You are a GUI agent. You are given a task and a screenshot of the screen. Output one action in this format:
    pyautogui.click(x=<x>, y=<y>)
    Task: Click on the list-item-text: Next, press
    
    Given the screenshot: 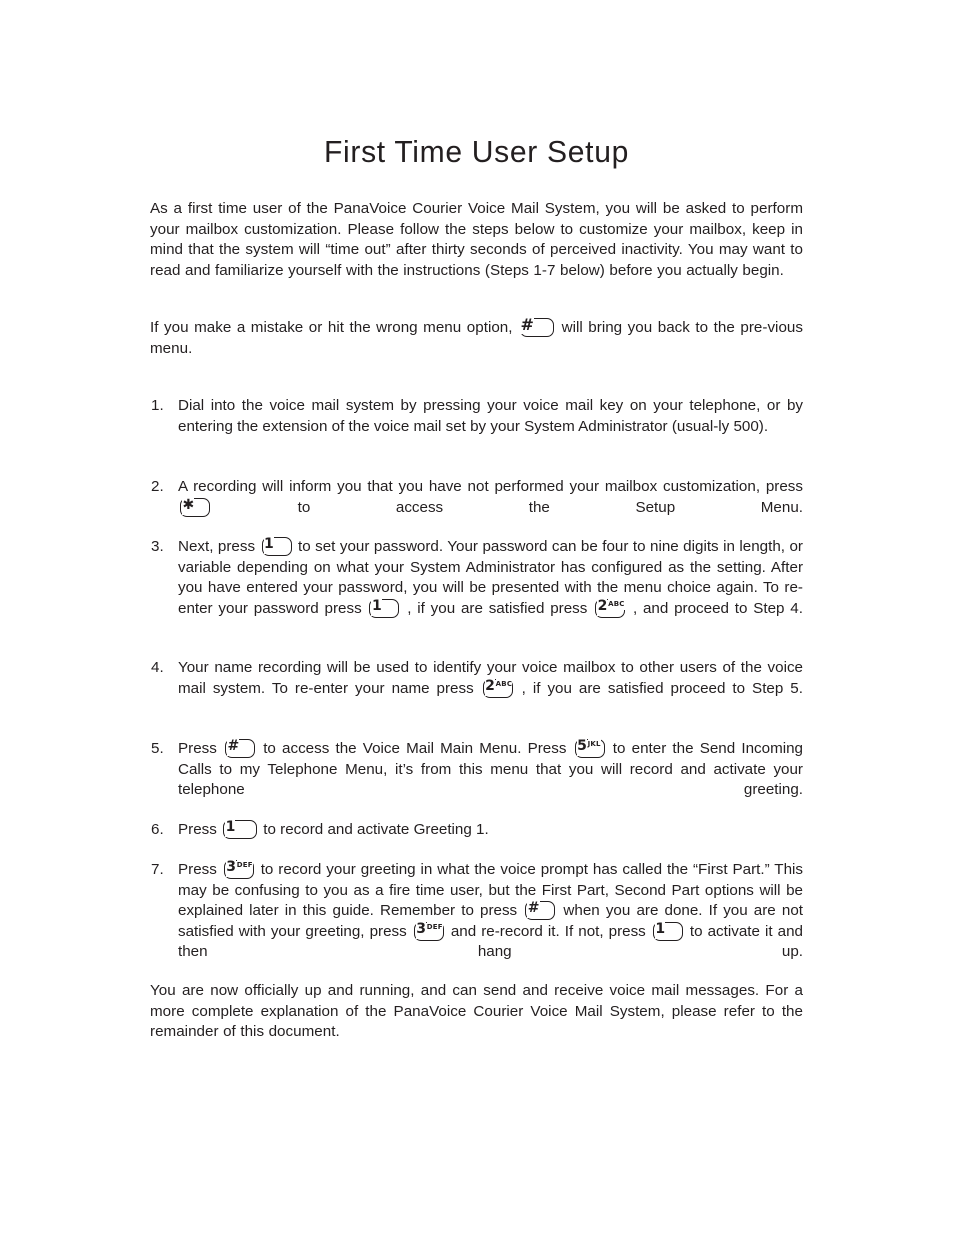 What is the action you would take?
    pyautogui.click(x=217, y=546)
    